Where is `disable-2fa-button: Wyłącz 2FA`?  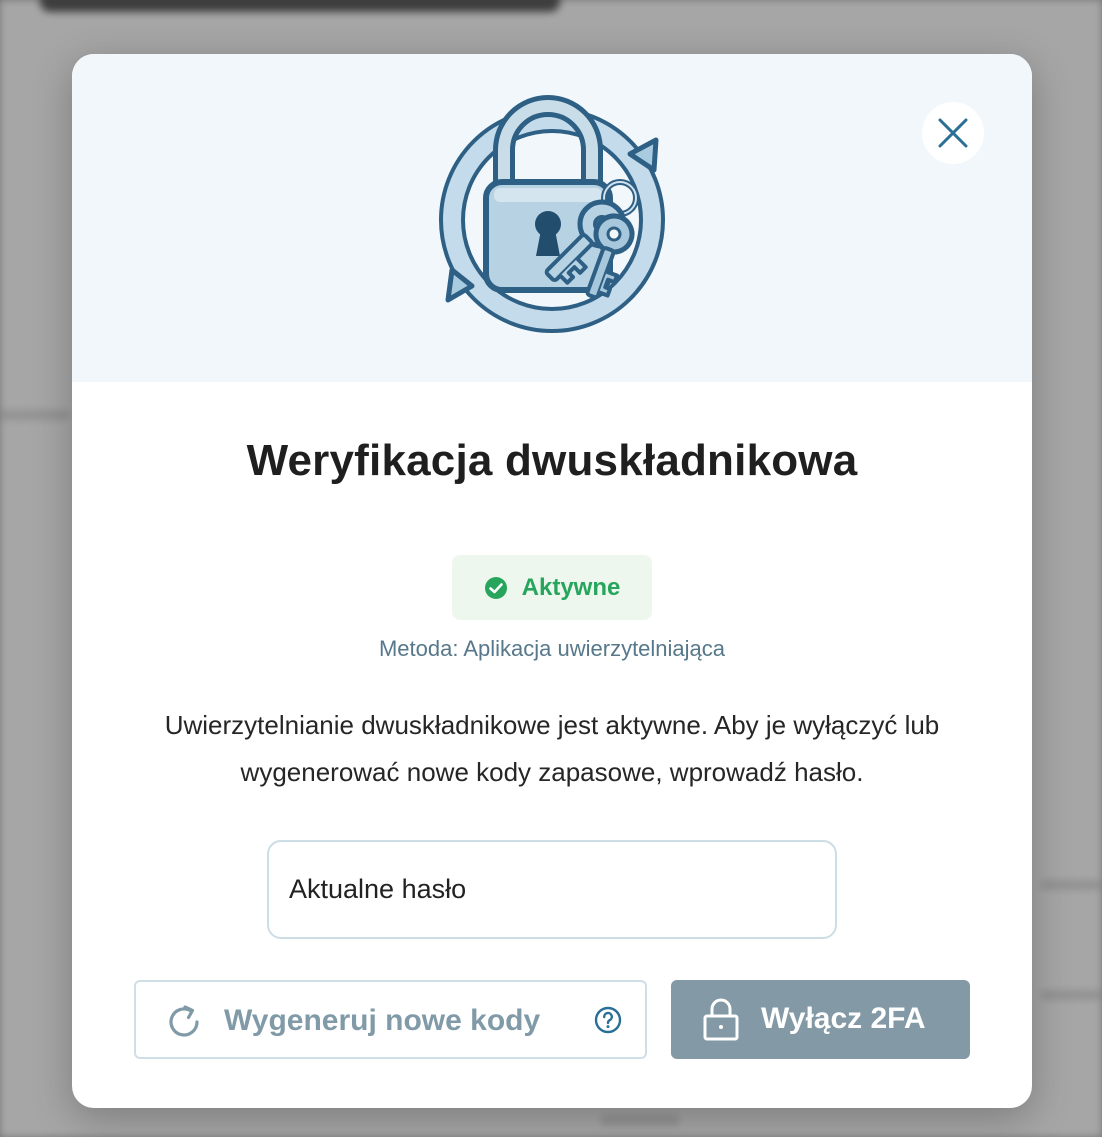
disable-2fa-button: Wyłącz 2FA is located at coordinates (820, 1019).